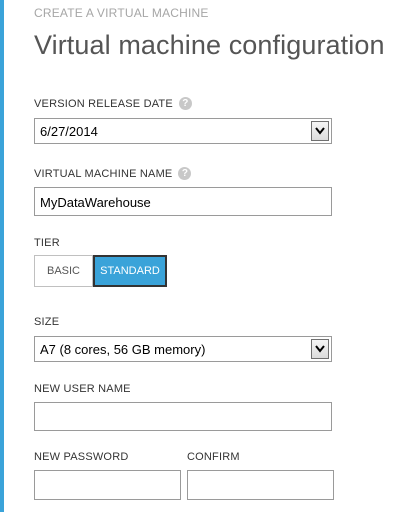  I want to click on size-label: SIZE, so click(47, 322).